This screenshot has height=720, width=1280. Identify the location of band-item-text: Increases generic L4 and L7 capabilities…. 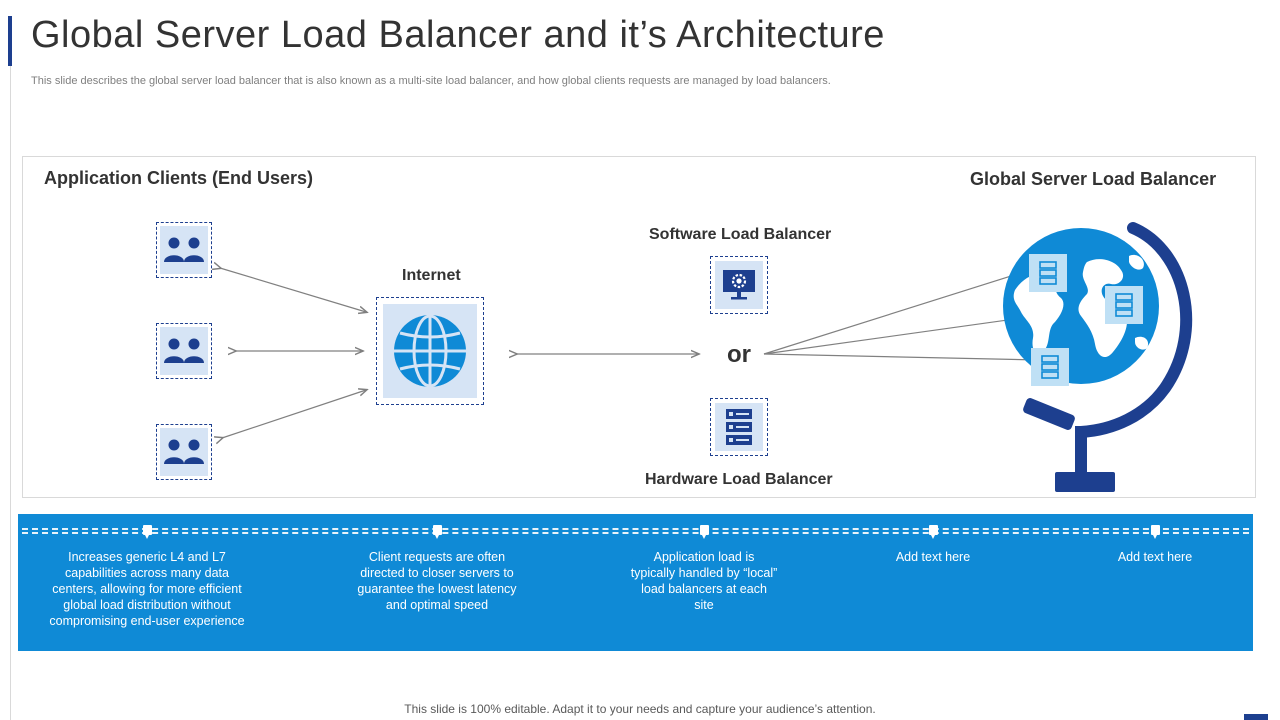
(147, 589).